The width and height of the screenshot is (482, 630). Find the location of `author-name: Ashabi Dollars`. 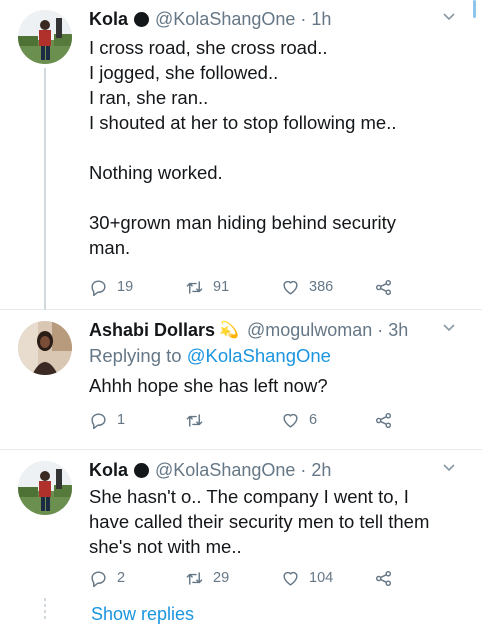

author-name: Ashabi Dollars is located at coordinates (152, 330).